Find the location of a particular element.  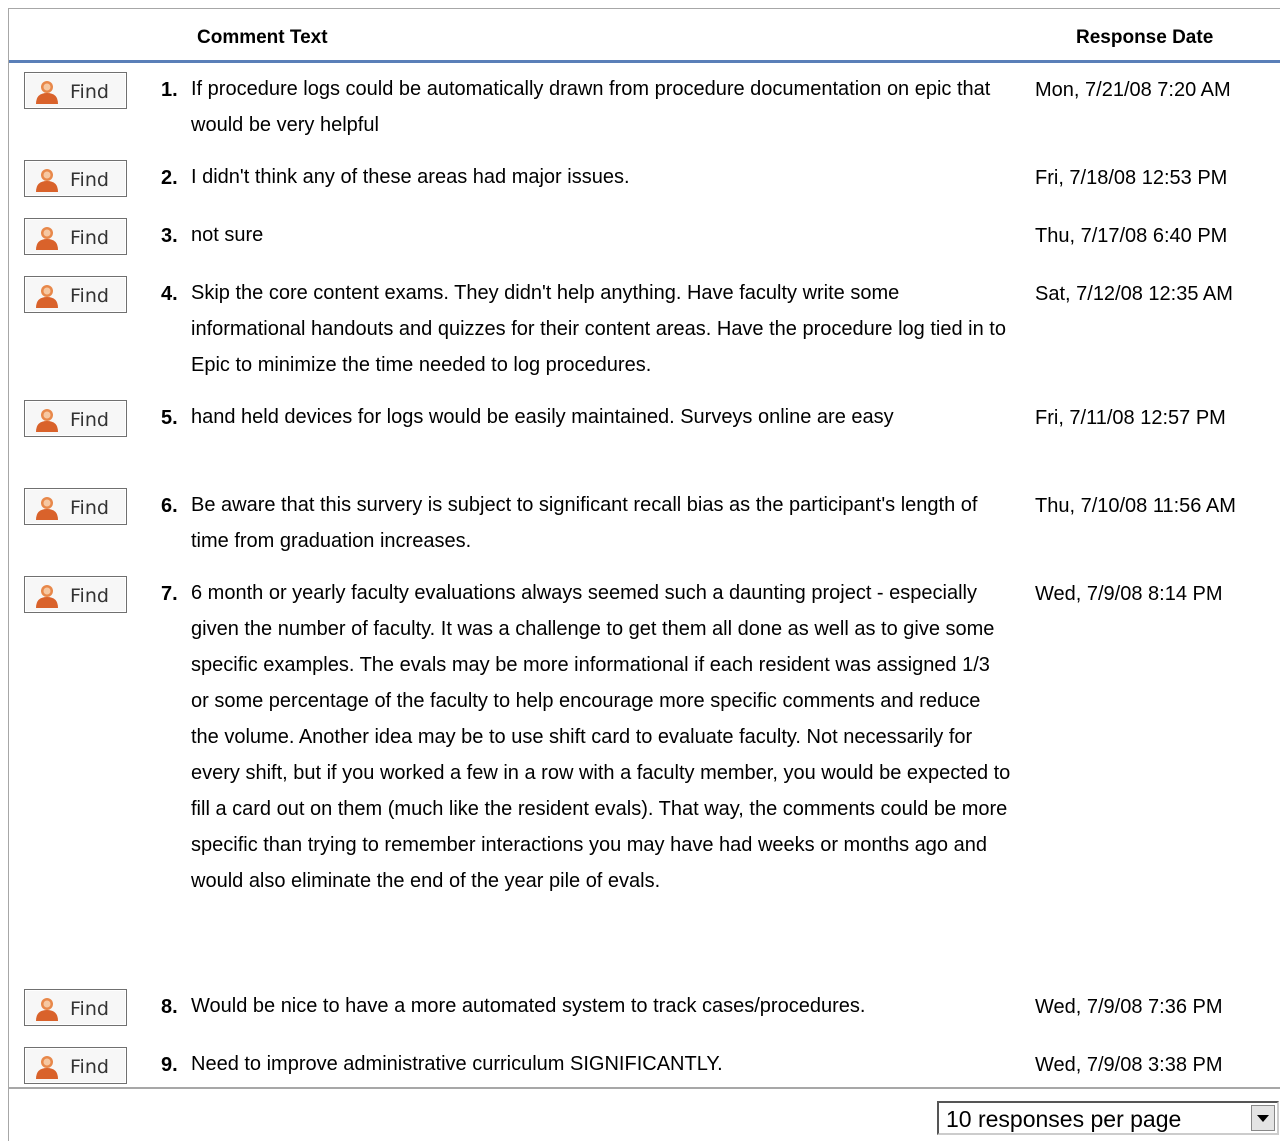

row-number: 5. is located at coordinates (169, 418).